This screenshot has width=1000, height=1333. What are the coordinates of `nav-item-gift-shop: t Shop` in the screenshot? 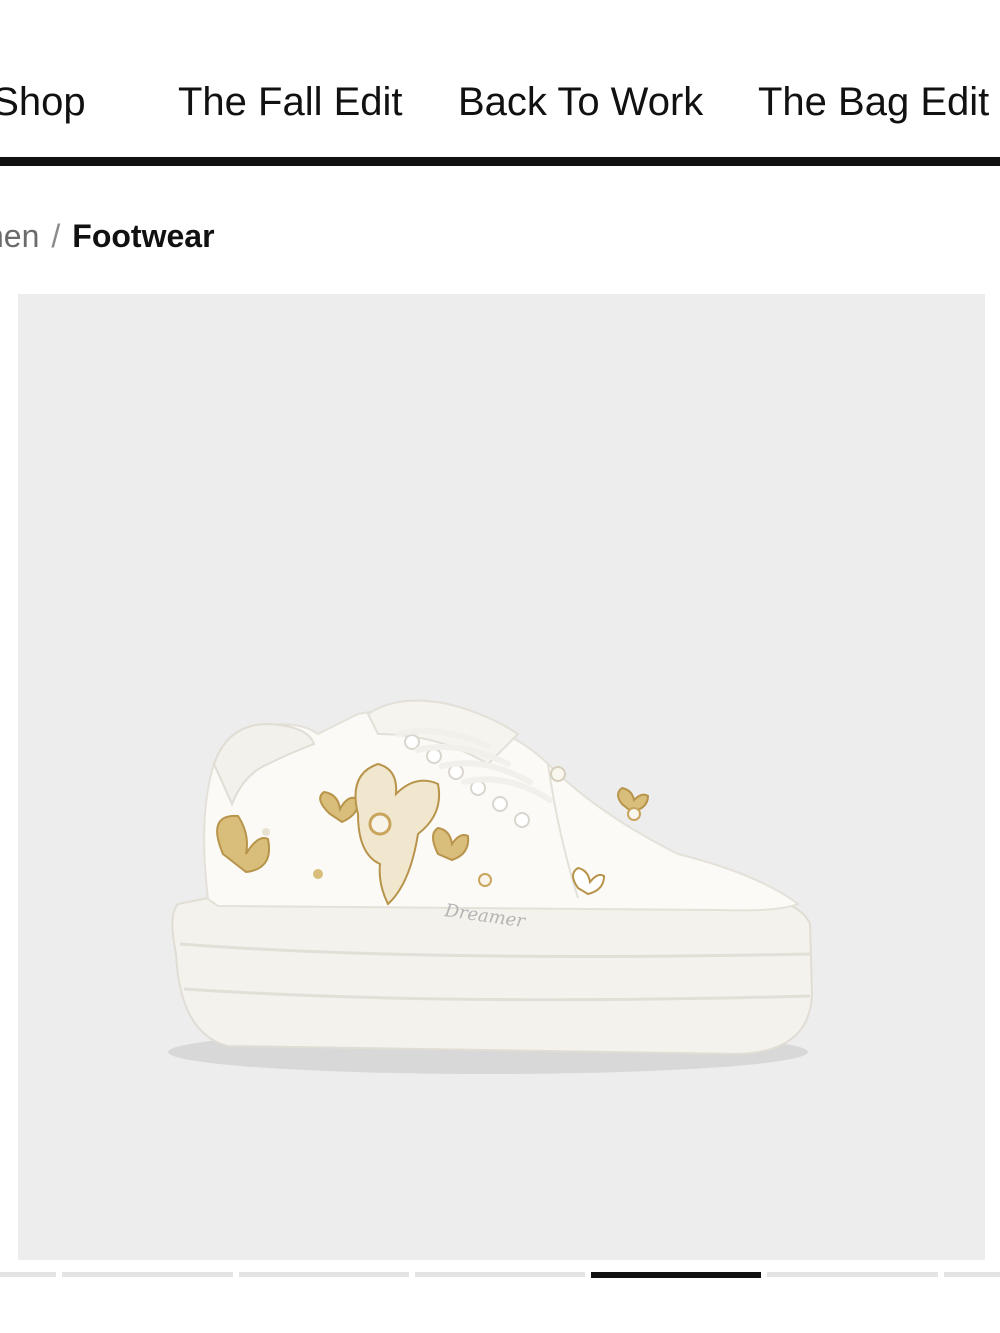 It's located at (43, 102).